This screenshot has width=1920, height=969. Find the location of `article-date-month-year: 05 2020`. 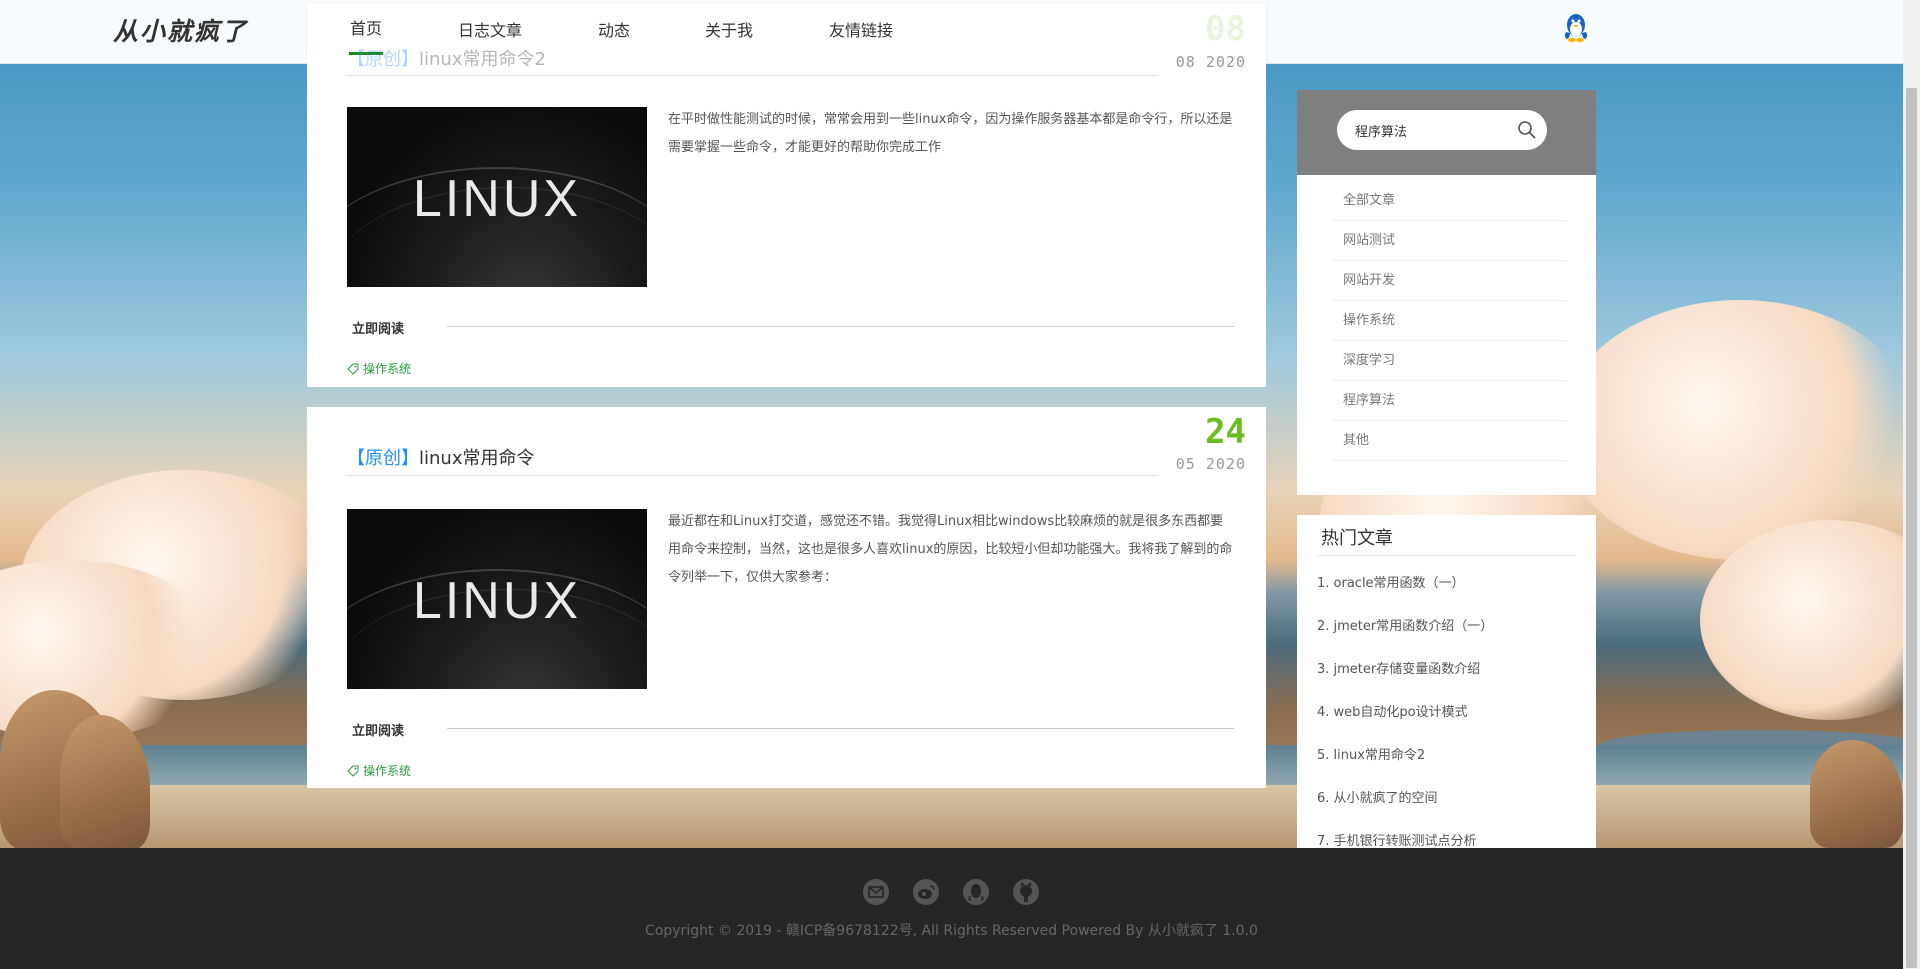

article-date-month-year: 05 2020 is located at coordinates (1210, 464).